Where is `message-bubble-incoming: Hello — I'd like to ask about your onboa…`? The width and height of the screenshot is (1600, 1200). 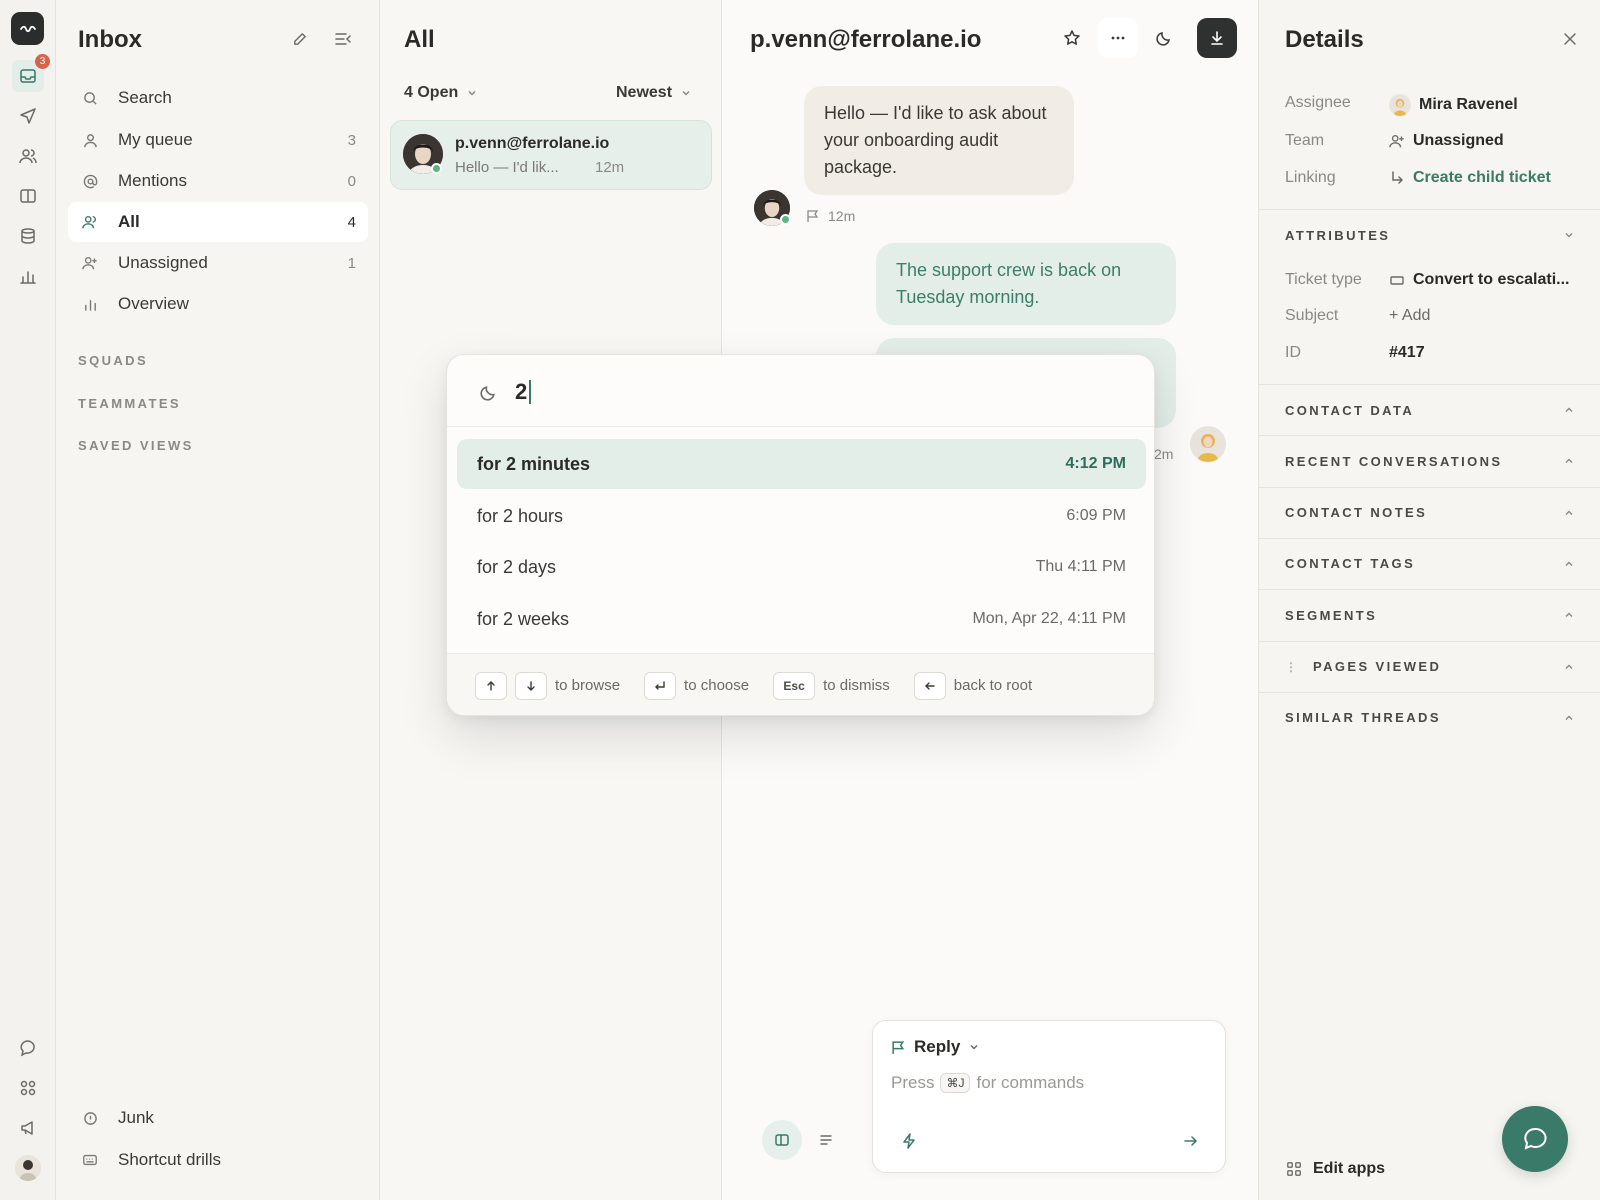
message-bubble-incoming: Hello — I'd like to ask about your onboa… is located at coordinates (939, 140).